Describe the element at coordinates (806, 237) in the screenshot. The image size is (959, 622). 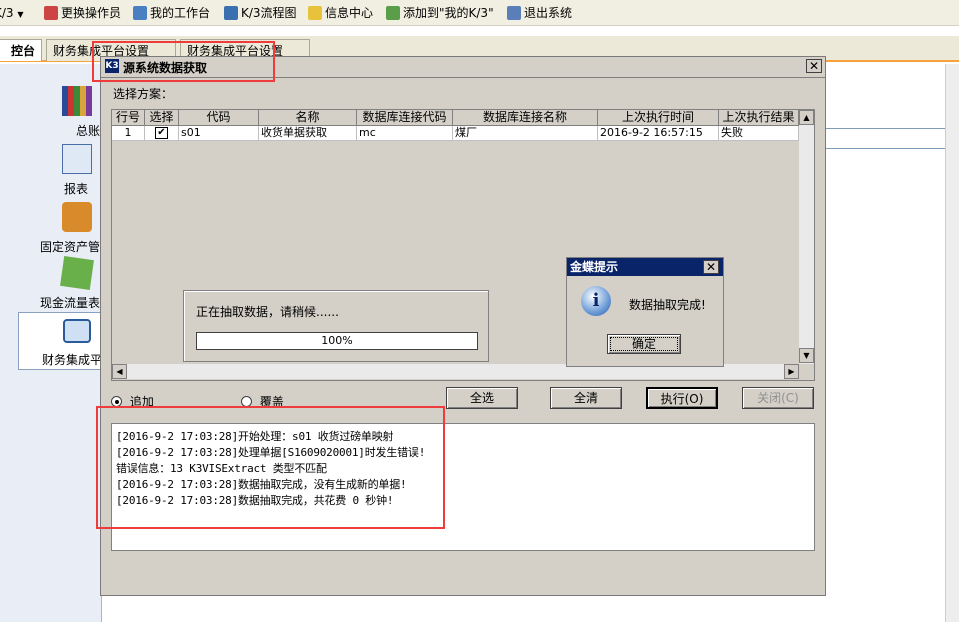
I see `grid-vertical-scrollbar` at that location.